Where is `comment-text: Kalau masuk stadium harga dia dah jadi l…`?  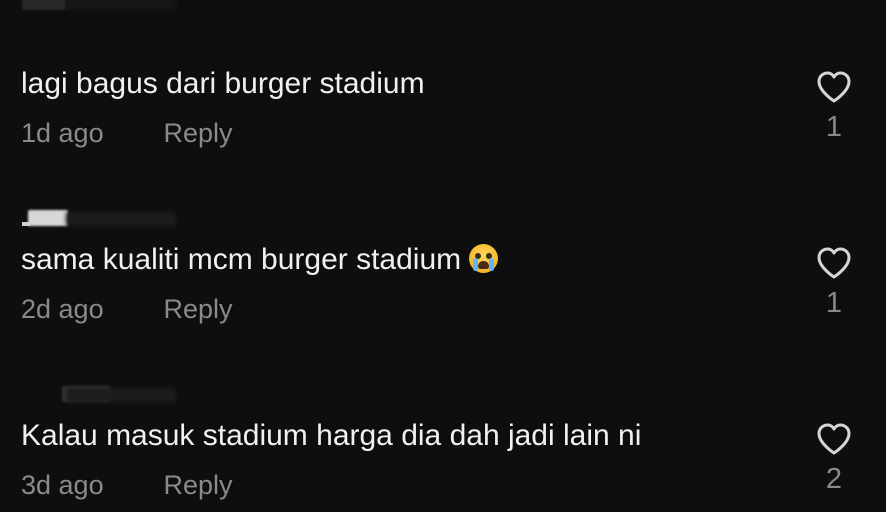 comment-text: Kalau masuk stadium harga dia dah jadi l… is located at coordinates (331, 435).